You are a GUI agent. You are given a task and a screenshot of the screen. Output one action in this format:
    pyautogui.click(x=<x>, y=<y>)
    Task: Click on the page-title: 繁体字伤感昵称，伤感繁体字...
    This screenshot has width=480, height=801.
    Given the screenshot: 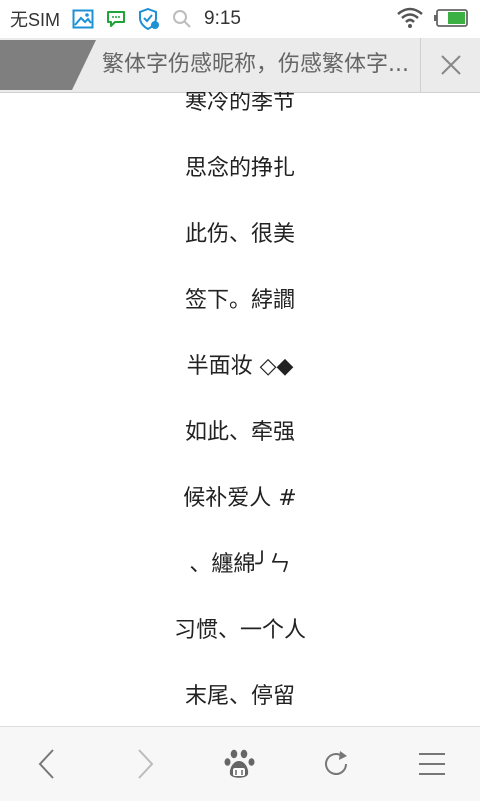 What is the action you would take?
    pyautogui.click(x=258, y=65)
    